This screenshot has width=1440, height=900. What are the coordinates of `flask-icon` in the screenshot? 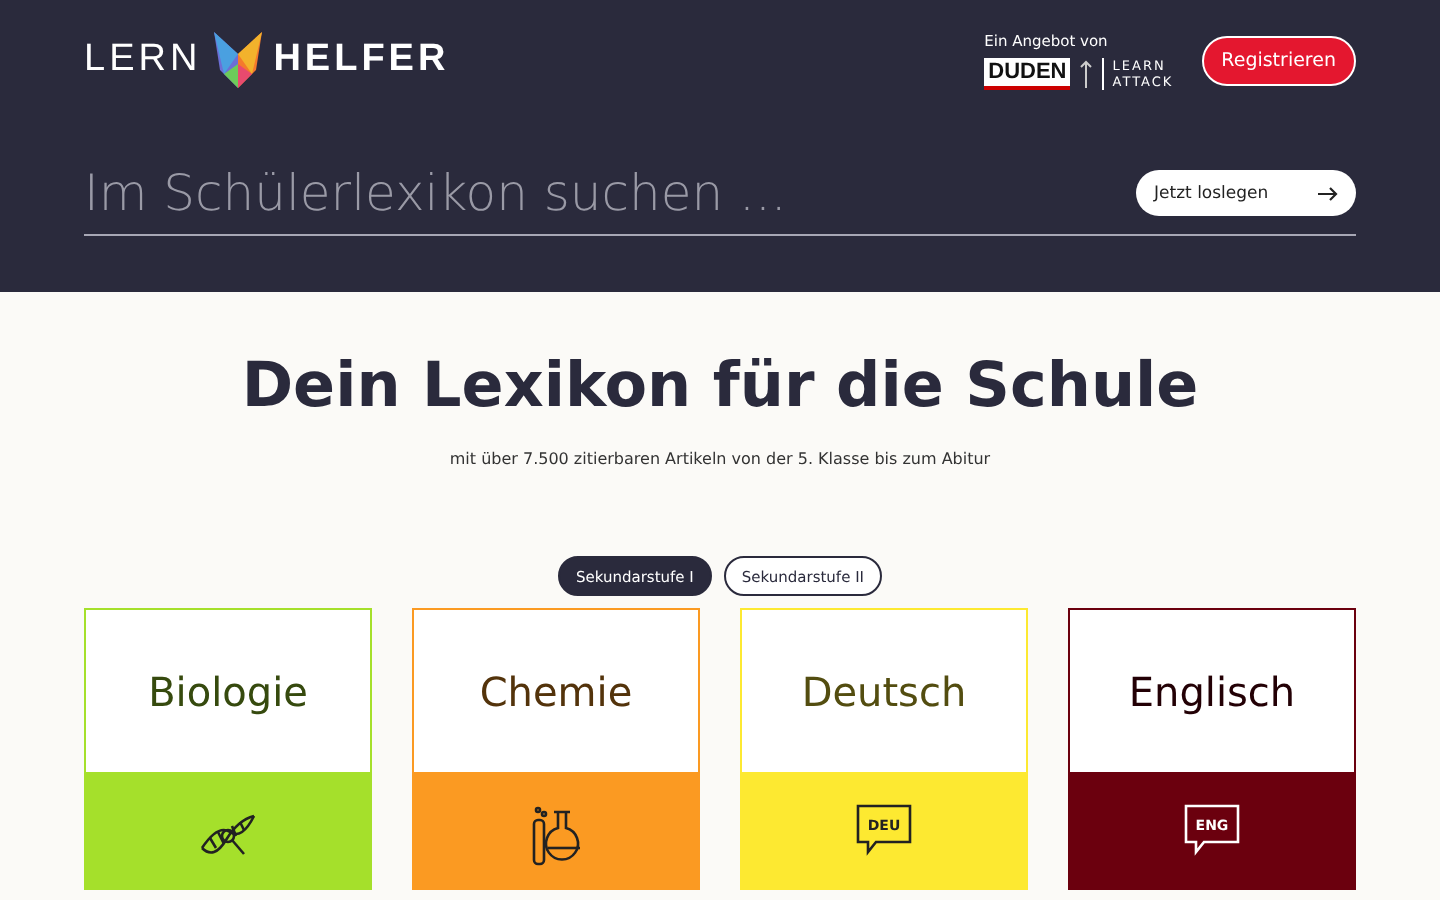 It's located at (556, 836).